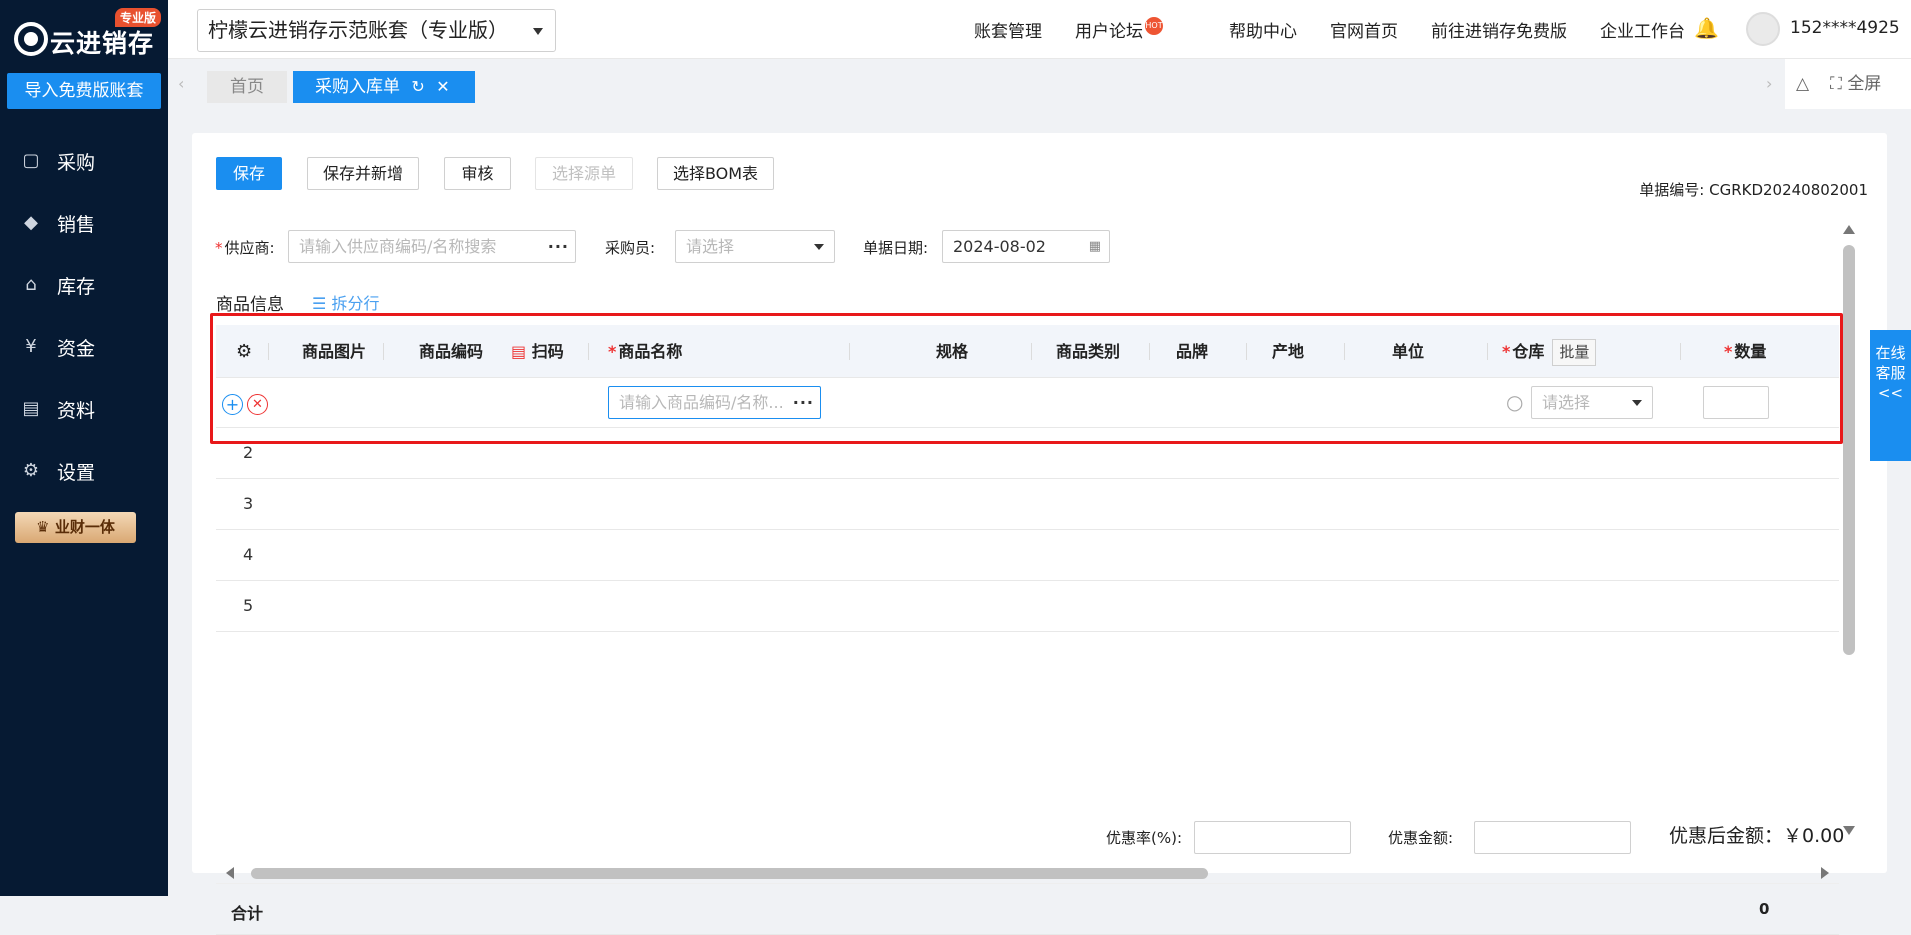 The image size is (1911, 935). Describe the element at coordinates (1802, 84) in the screenshot. I see `collapse-up-icon: △` at that location.